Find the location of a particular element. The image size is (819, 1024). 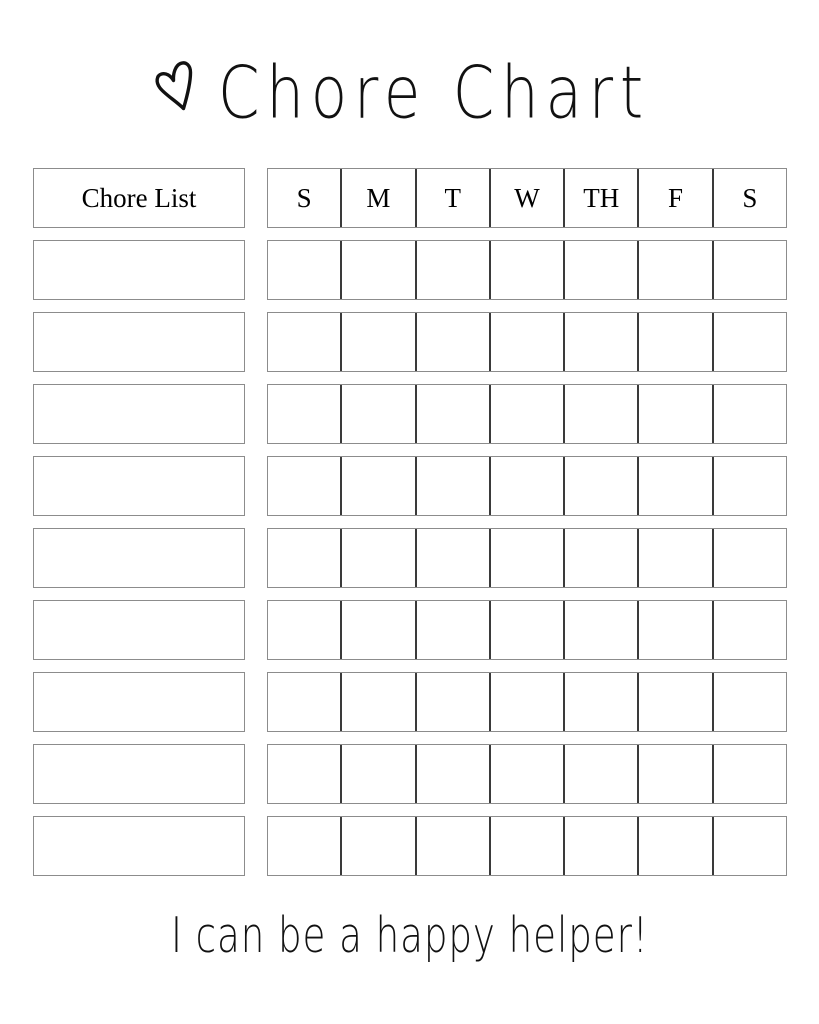

day-header-label: TH is located at coordinates (601, 197).